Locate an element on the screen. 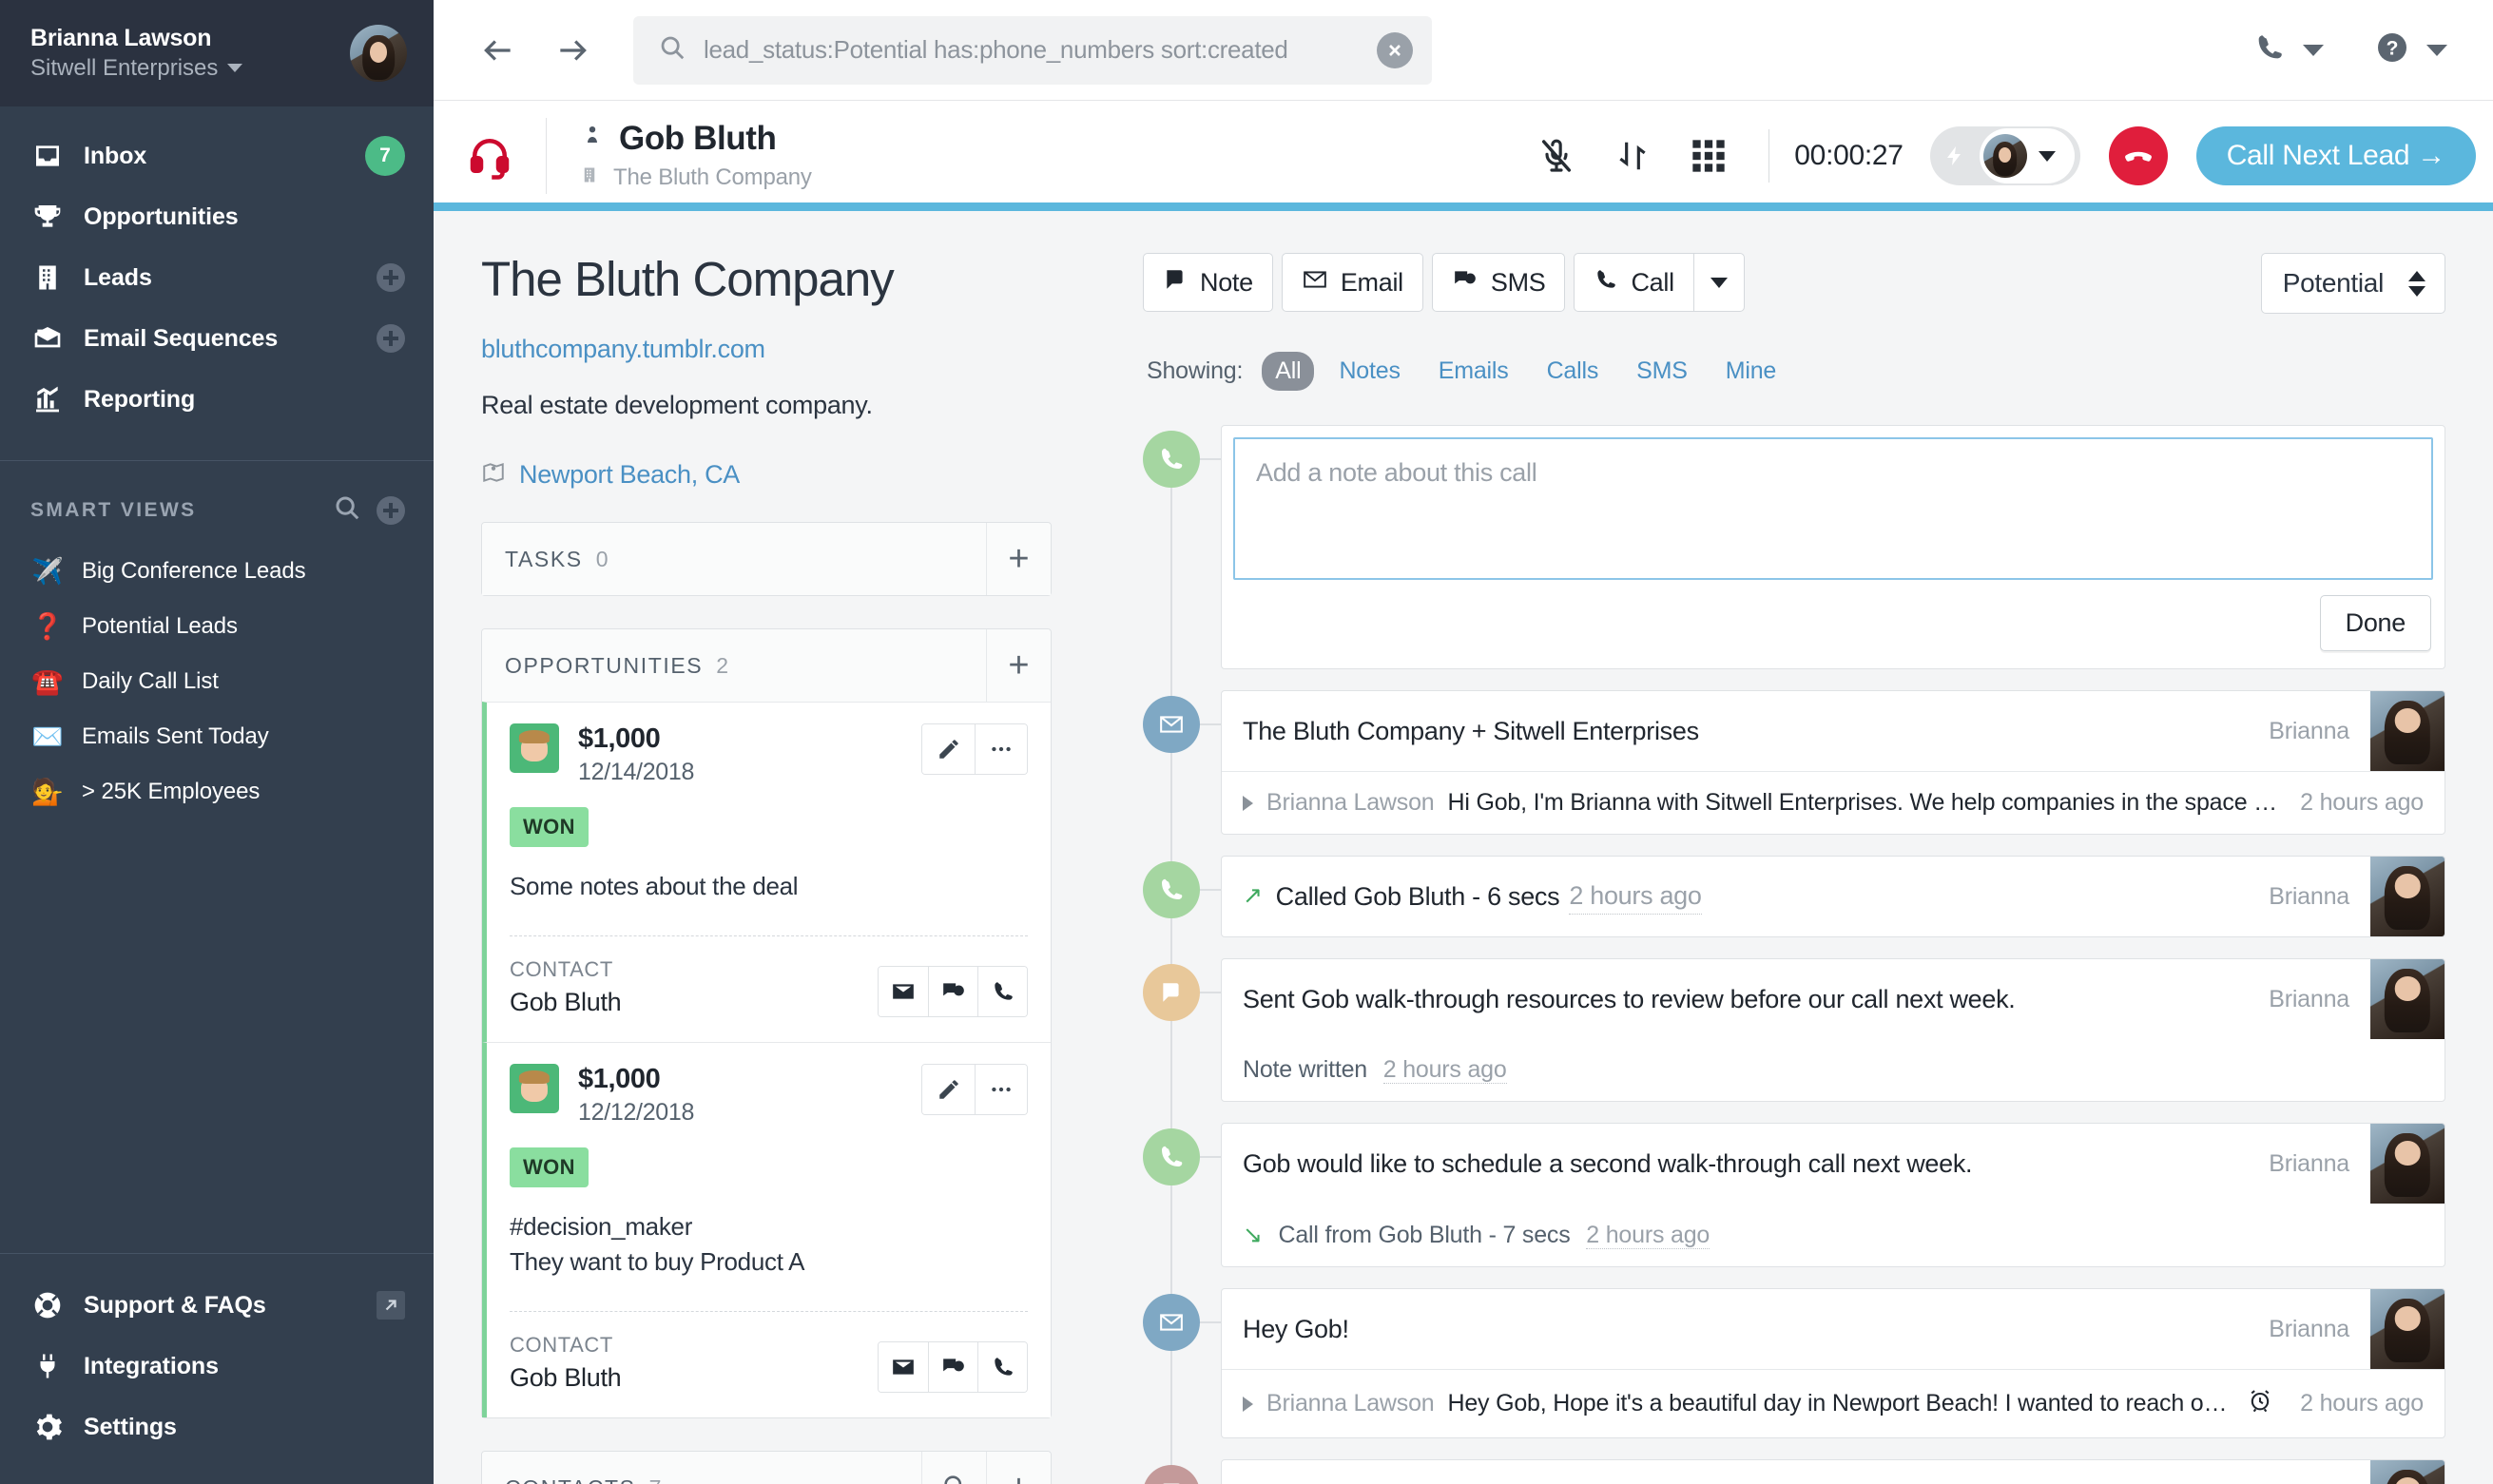 This screenshot has height=1484, width=2493. sidebar-item-daily-call-list: ☎️ Daily Call List is located at coordinates (217, 681).